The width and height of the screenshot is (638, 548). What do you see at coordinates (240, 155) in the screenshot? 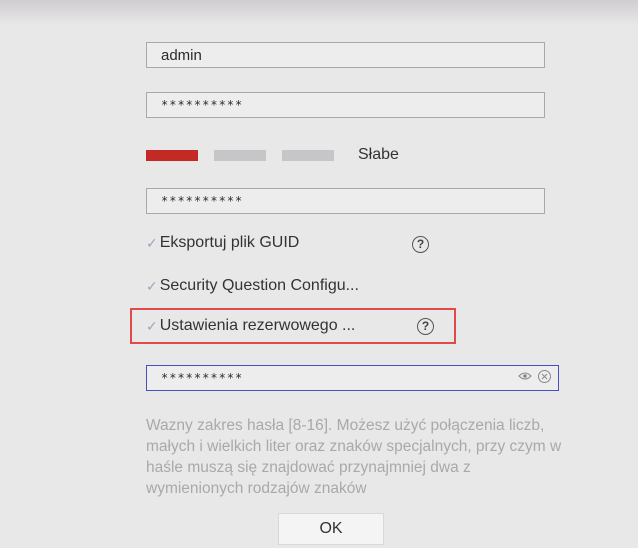
I see `strength-bar-medium` at bounding box center [240, 155].